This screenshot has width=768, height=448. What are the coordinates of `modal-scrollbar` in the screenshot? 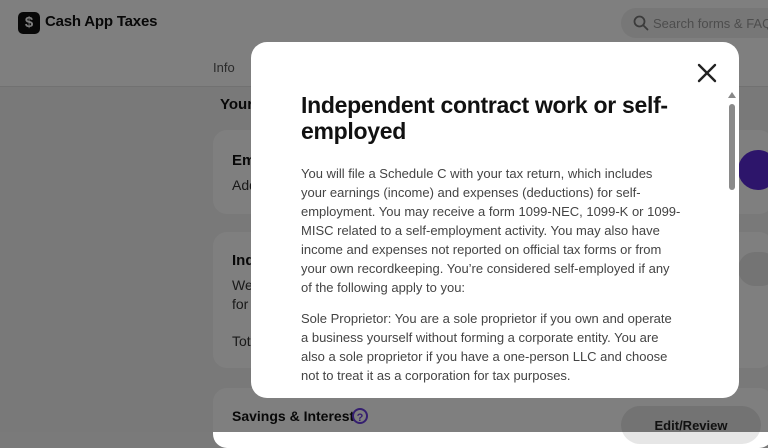 It's located at (732, 242).